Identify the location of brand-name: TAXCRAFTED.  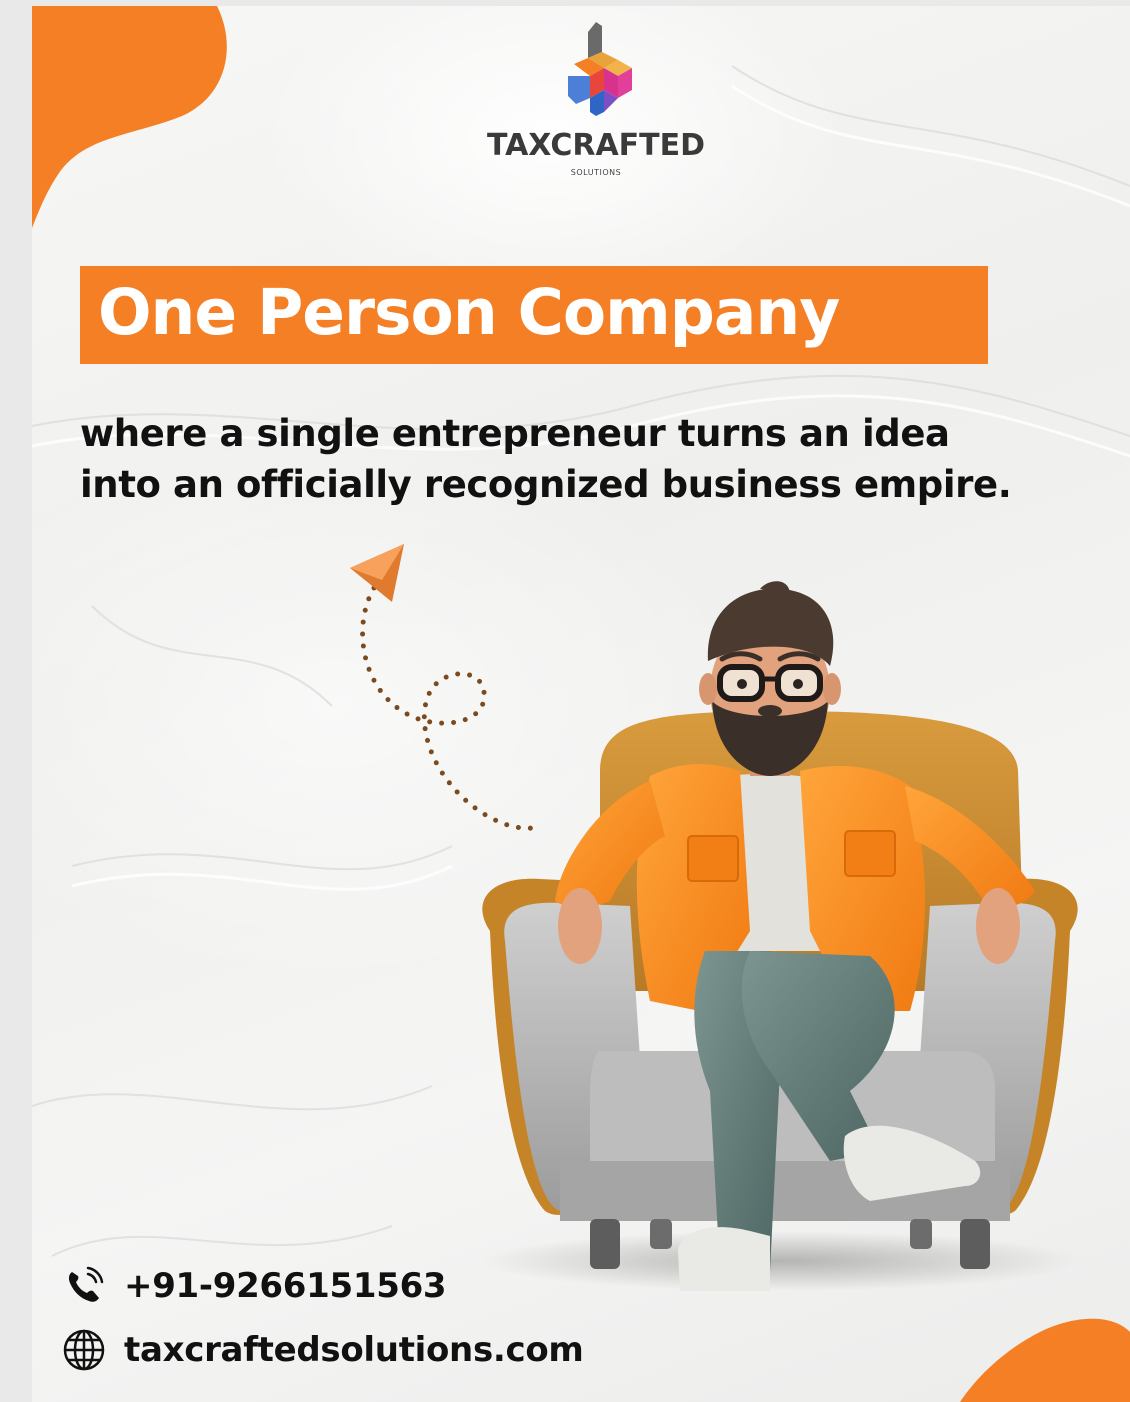
(596, 145).